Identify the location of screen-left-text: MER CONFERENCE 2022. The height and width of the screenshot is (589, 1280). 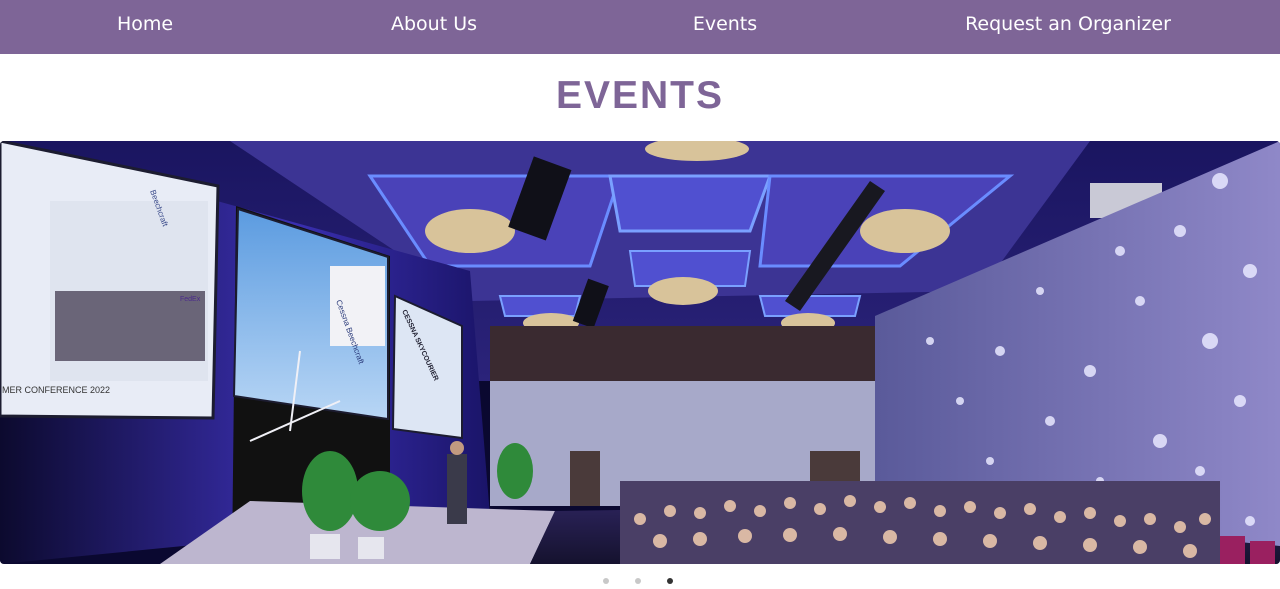
(56, 390).